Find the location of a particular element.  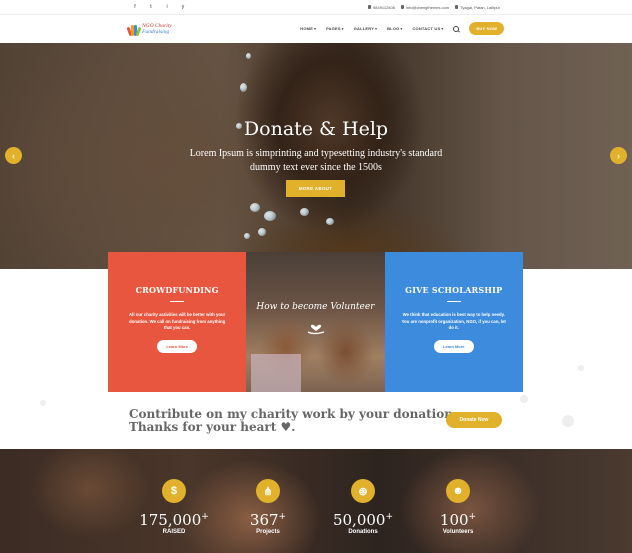

location-icon is located at coordinates (457, 7).